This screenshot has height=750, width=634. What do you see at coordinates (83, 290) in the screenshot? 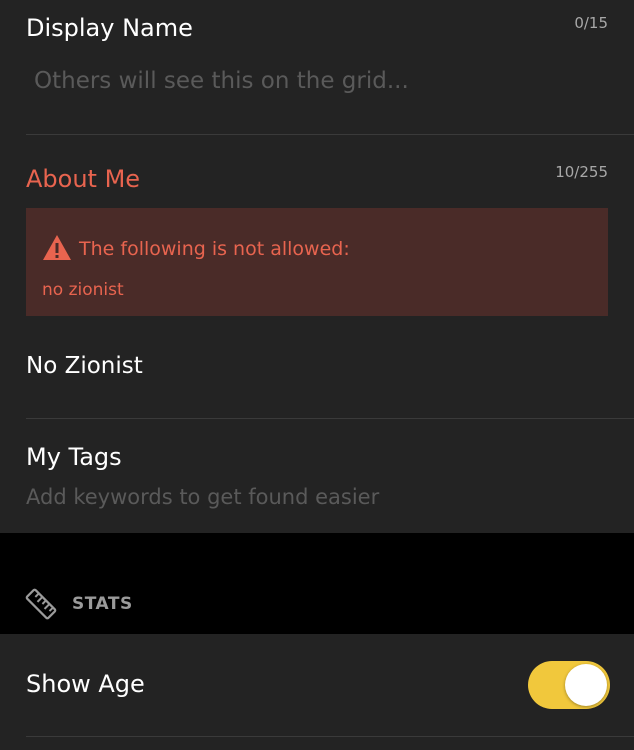
I see `error-term: no zionist` at bounding box center [83, 290].